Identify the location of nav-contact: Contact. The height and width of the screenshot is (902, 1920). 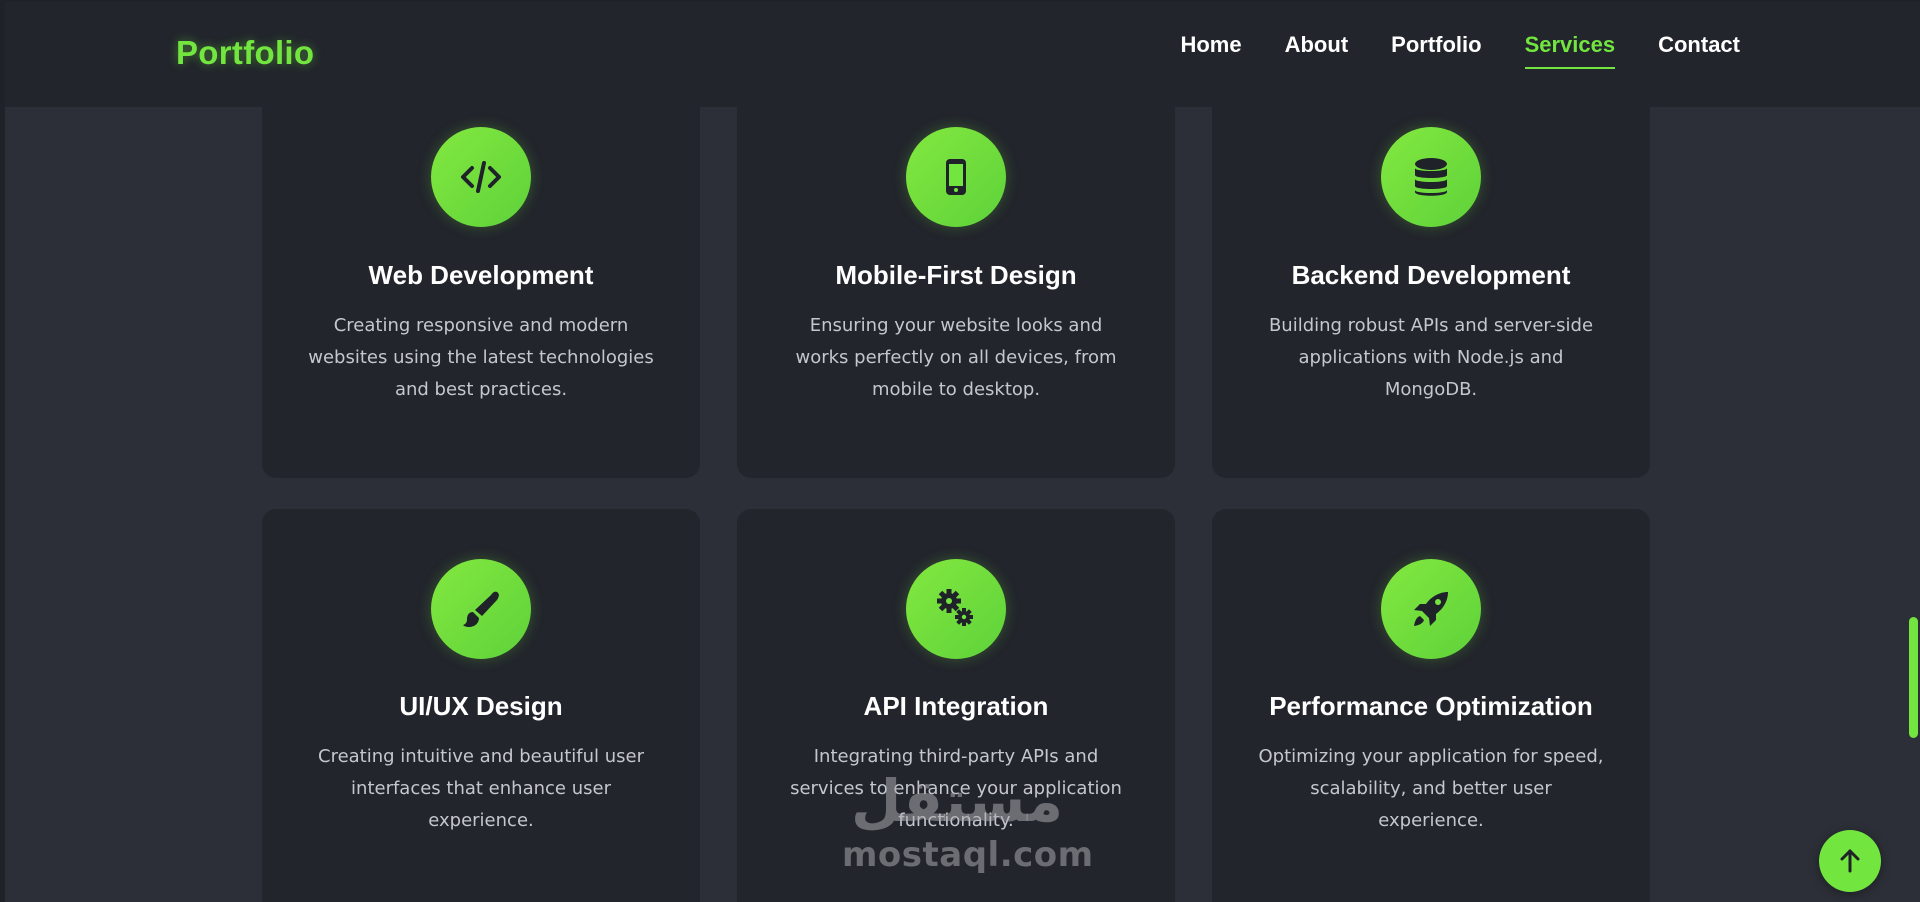
(1699, 50).